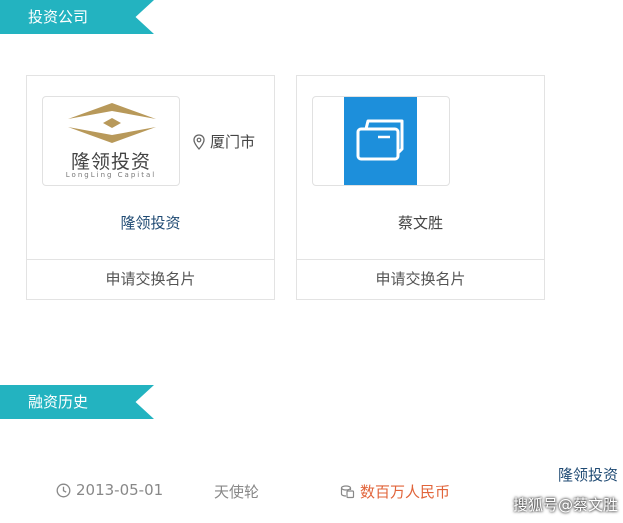 The image size is (623, 523). Describe the element at coordinates (150, 222) in the screenshot. I see `investor-name: 隆领投资` at that location.